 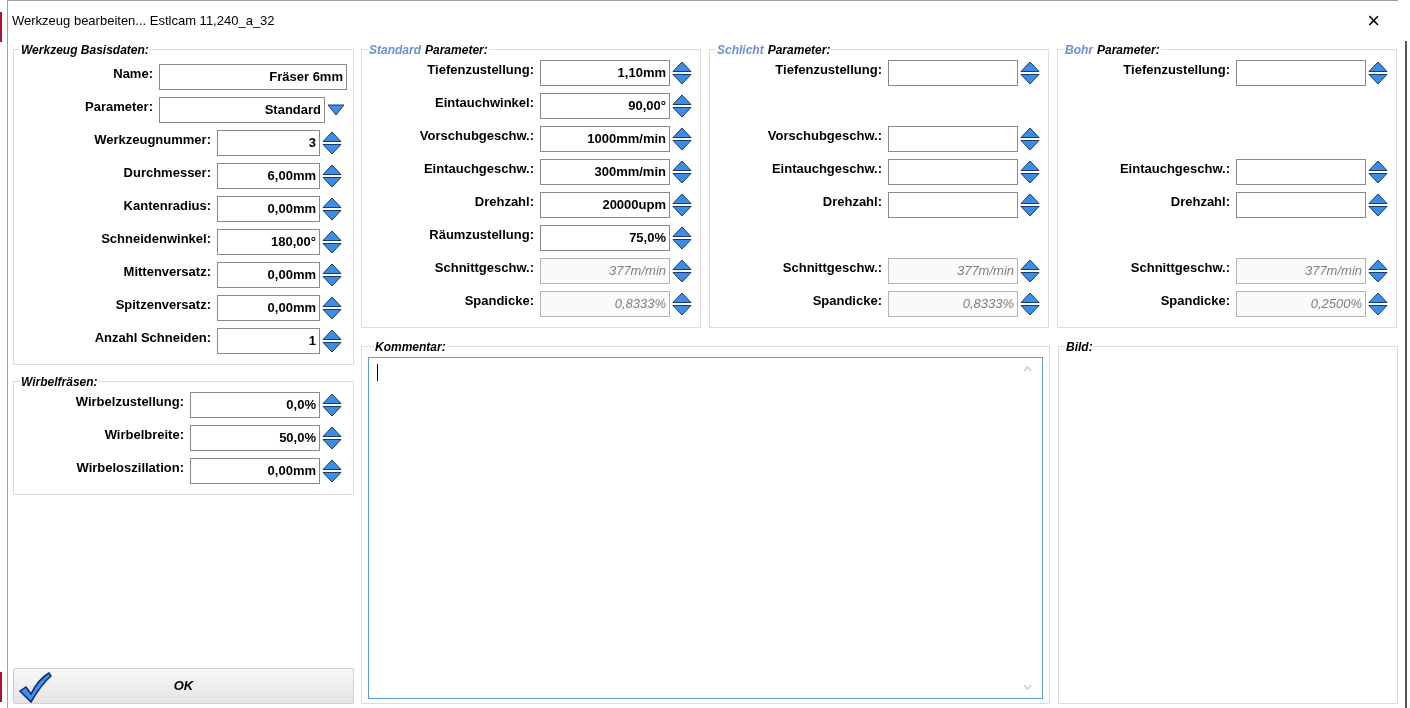 What do you see at coordinates (605, 171) in the screenshot?
I see `input-field: 300mm/min` at bounding box center [605, 171].